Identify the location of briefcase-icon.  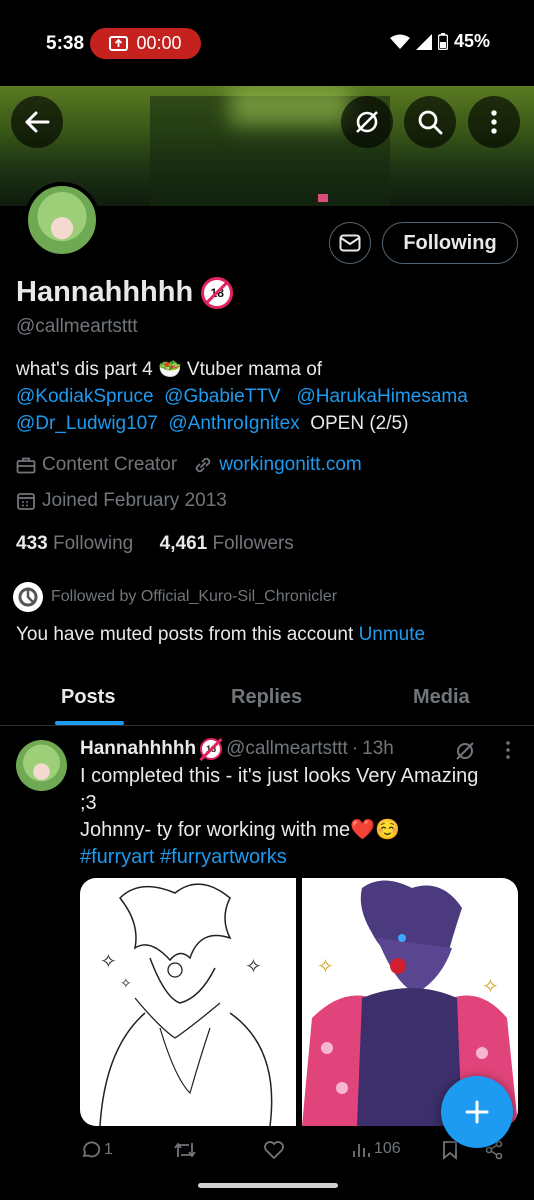
(26, 465).